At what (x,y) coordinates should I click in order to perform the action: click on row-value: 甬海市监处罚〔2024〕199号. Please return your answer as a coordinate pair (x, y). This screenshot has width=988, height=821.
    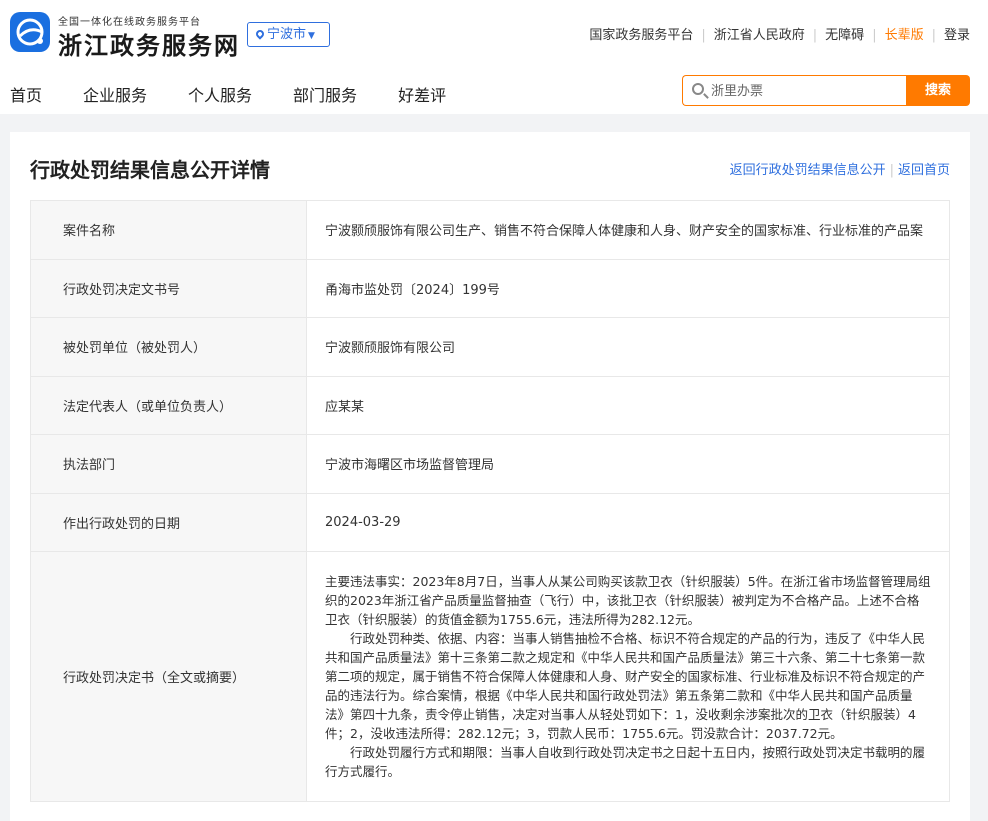
    Looking at the image, I should click on (412, 290).